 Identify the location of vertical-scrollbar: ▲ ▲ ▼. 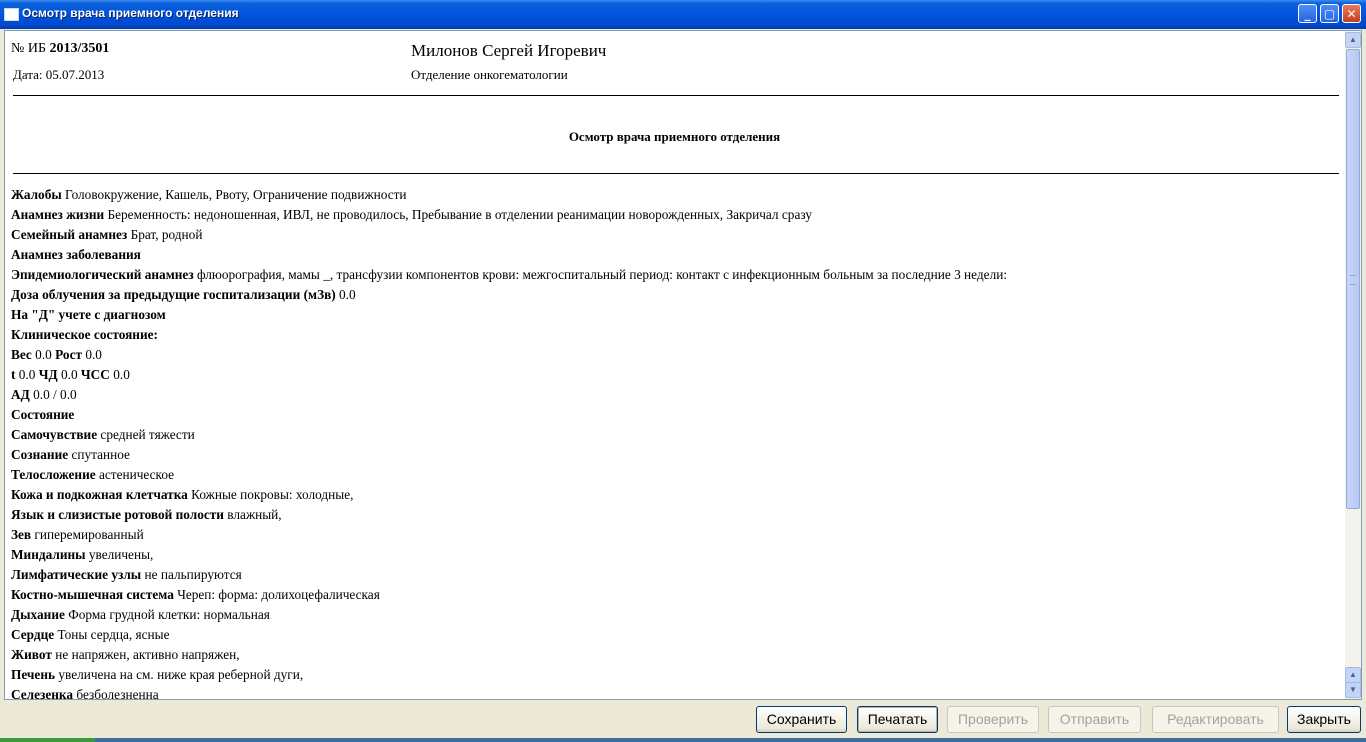
(1353, 365).